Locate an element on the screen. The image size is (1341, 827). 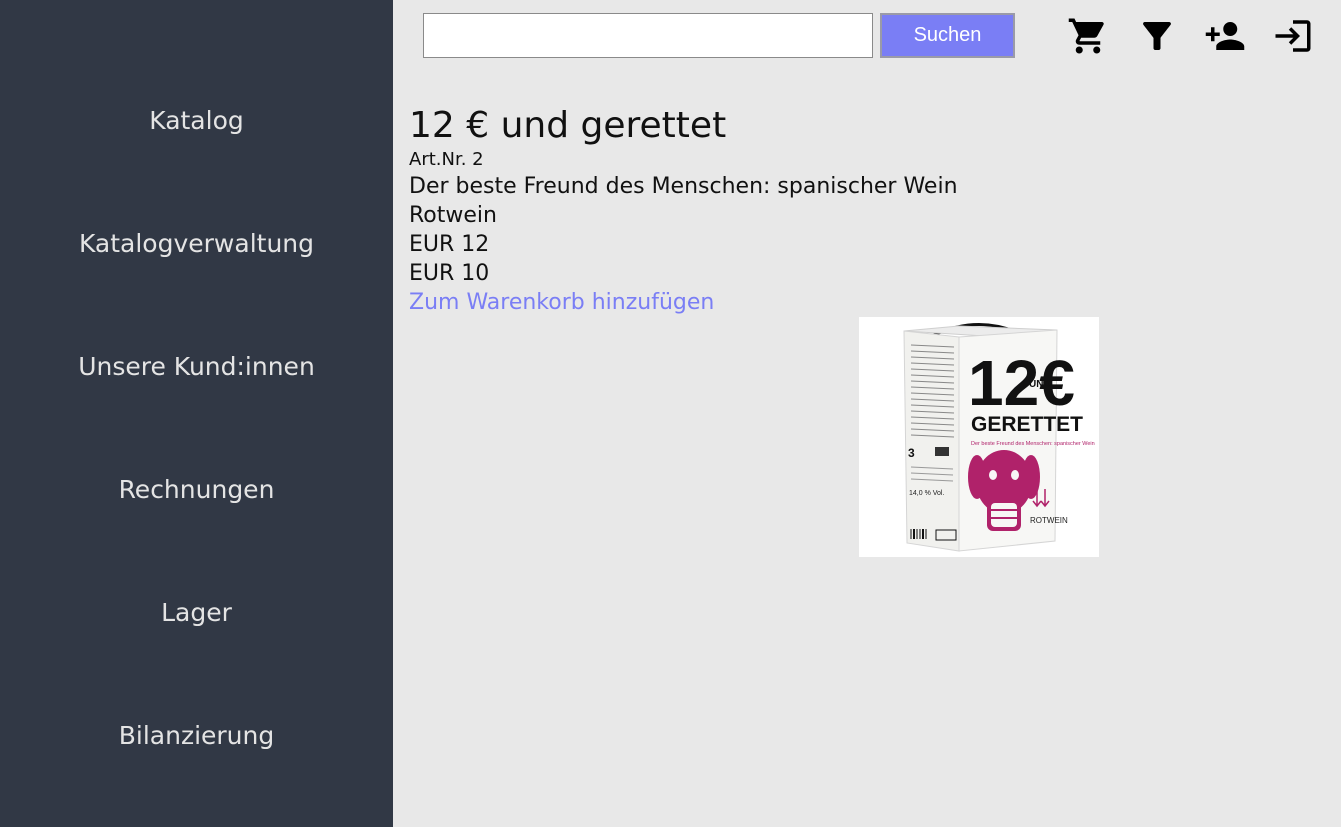
sidebar-item-kundinnen: Unsere Kund:innen is located at coordinates (196, 367).